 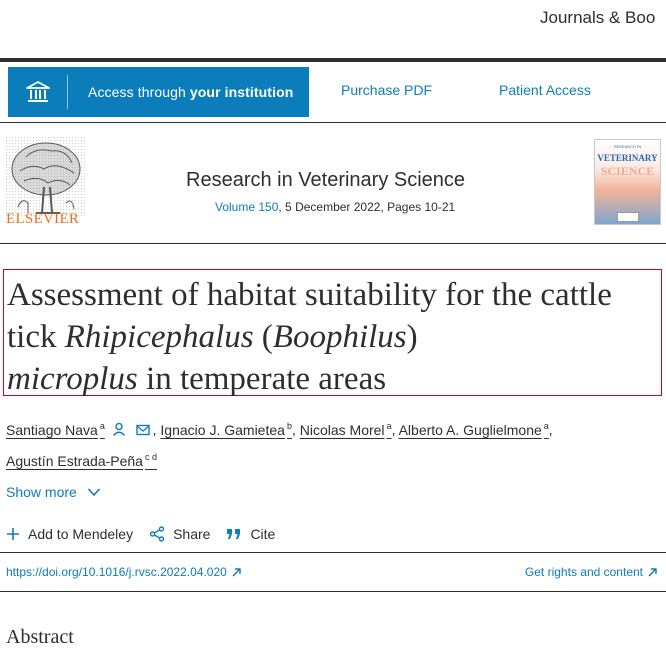 What do you see at coordinates (627, 182) in the screenshot?
I see `journal-cover-image: RESEARCH IN VETERINARY SCIENCE` at bounding box center [627, 182].